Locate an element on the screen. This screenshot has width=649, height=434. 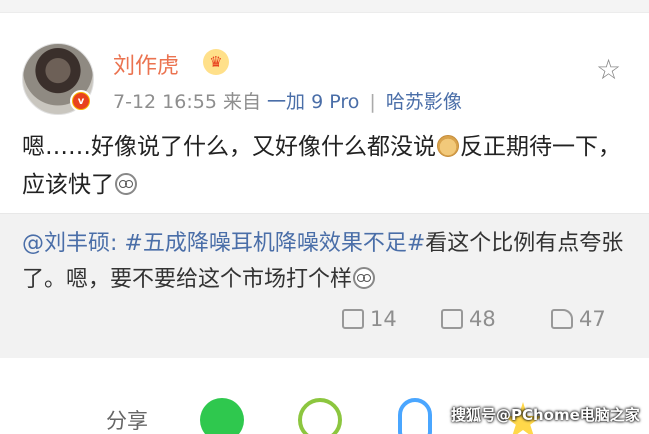
device-link: 一加 9 Pro is located at coordinates (313, 102).